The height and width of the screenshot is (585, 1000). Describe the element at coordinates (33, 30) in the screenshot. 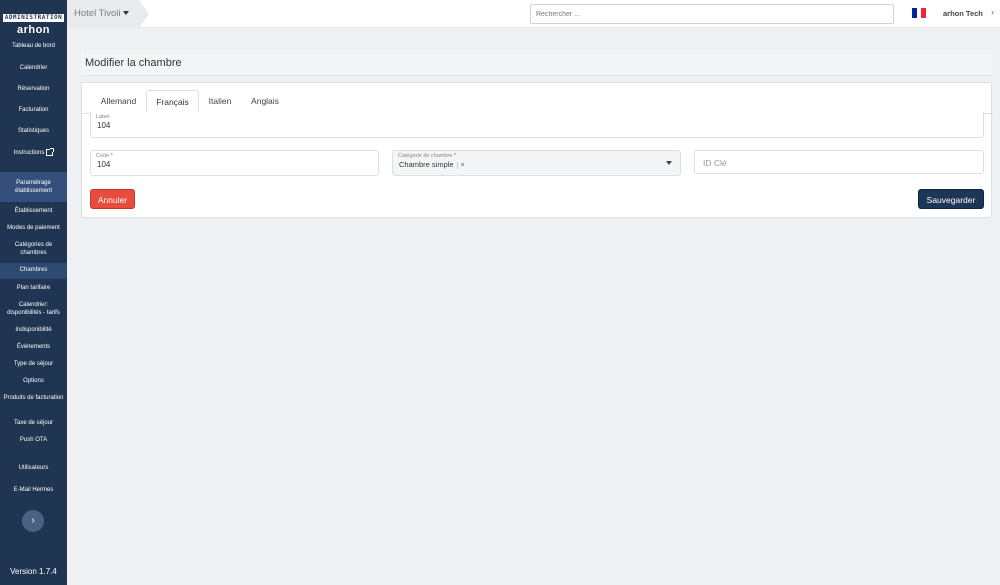

I see `logo-bottom-text: arhon` at that location.